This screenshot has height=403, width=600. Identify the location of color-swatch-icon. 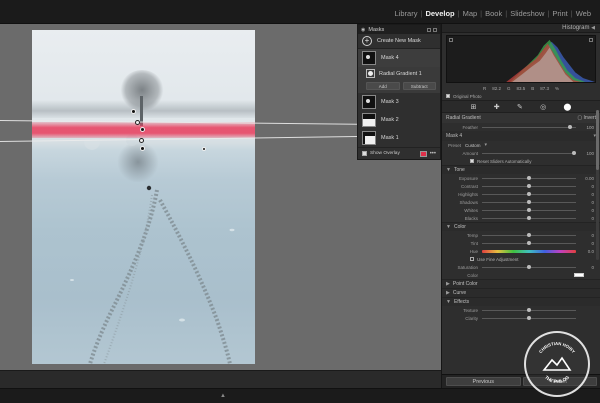
(579, 275).